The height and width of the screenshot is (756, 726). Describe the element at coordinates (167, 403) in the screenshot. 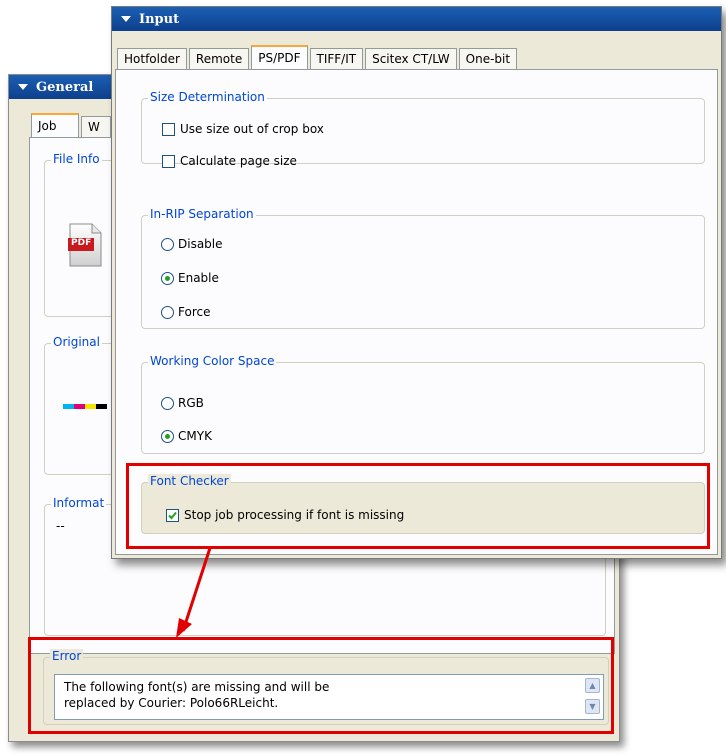

I see `rgb-radio` at that location.